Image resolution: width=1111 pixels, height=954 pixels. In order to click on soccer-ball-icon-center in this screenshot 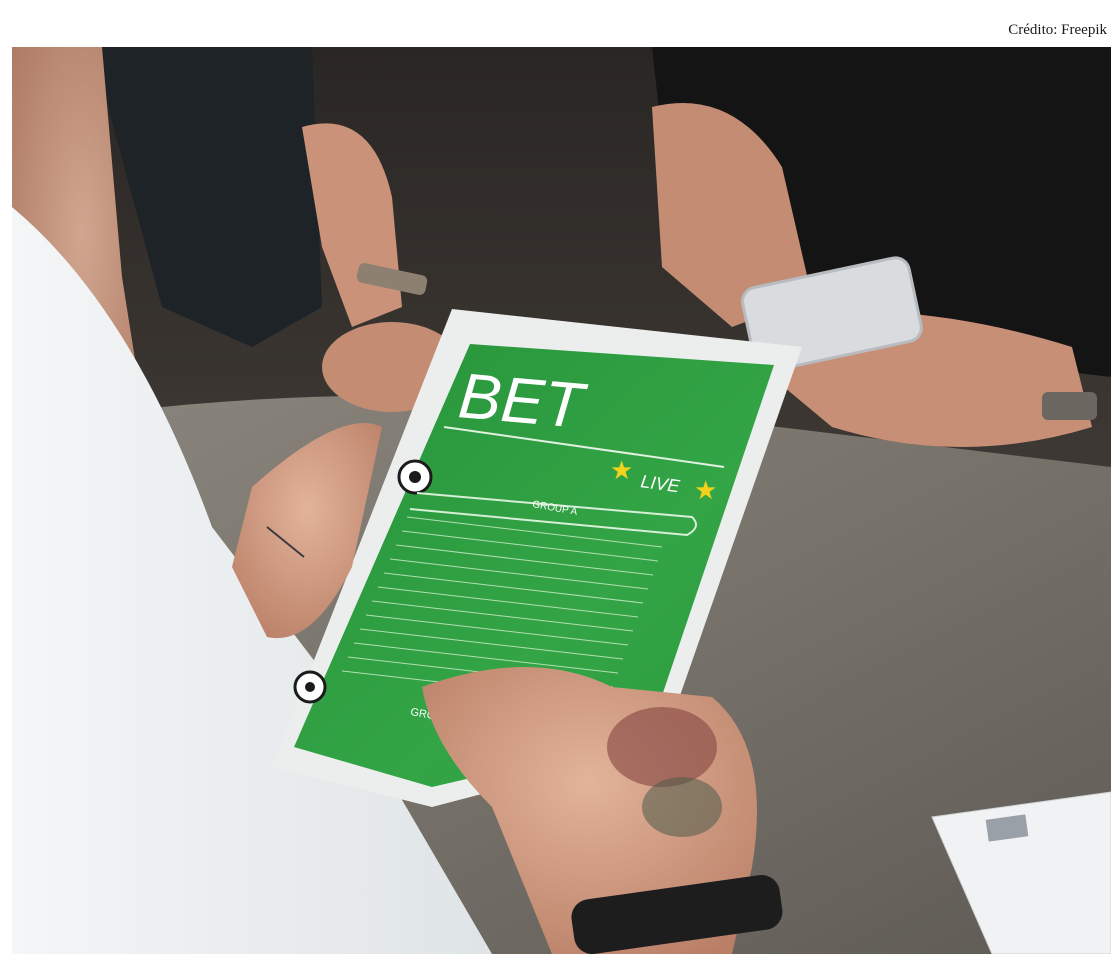, I will do `click(415, 477)`.